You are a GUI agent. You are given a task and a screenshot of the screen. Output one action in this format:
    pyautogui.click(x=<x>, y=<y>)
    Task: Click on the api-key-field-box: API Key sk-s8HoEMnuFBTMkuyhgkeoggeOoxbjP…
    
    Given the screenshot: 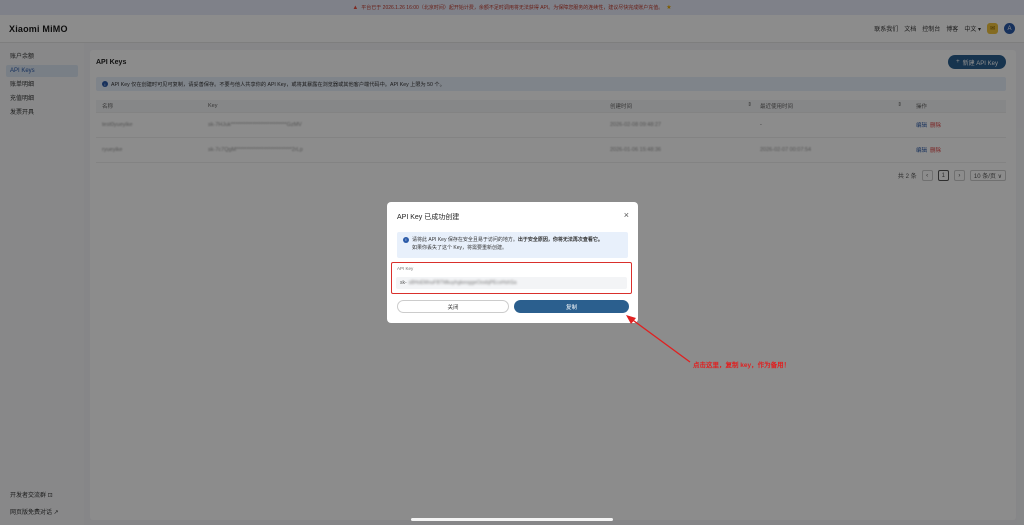 What is the action you would take?
    pyautogui.click(x=511, y=278)
    